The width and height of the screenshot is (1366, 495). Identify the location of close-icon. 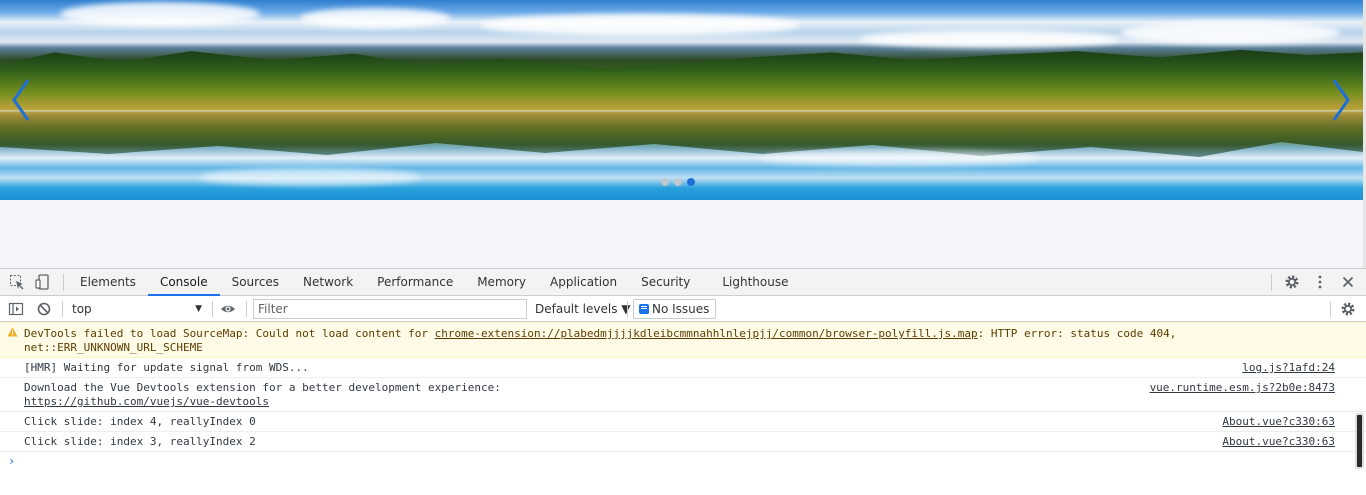
(1348, 282).